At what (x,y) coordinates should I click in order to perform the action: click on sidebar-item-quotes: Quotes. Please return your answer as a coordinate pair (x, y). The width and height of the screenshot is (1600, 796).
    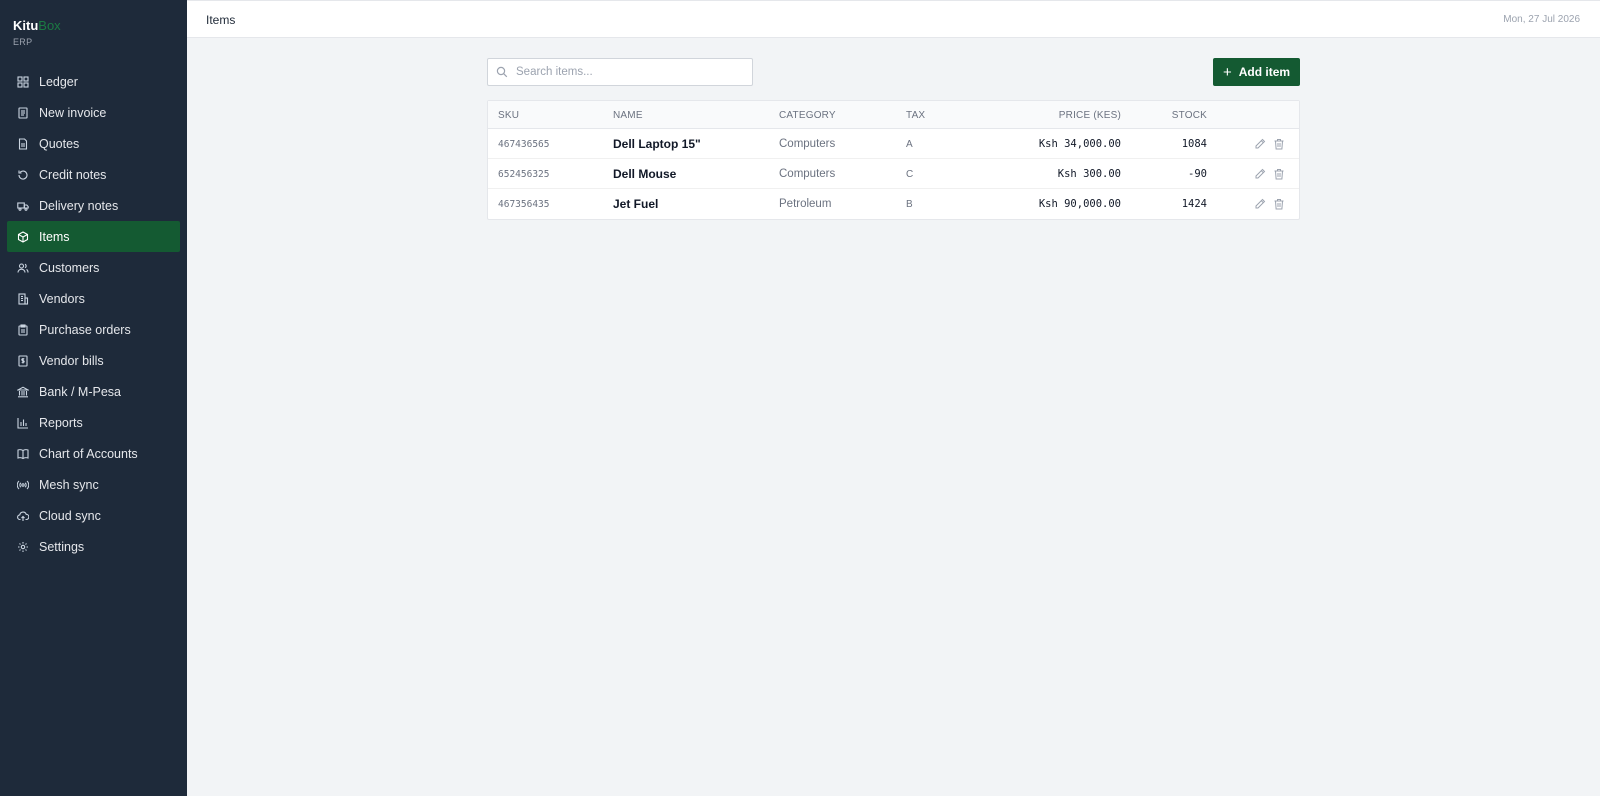
    Looking at the image, I should click on (93, 143).